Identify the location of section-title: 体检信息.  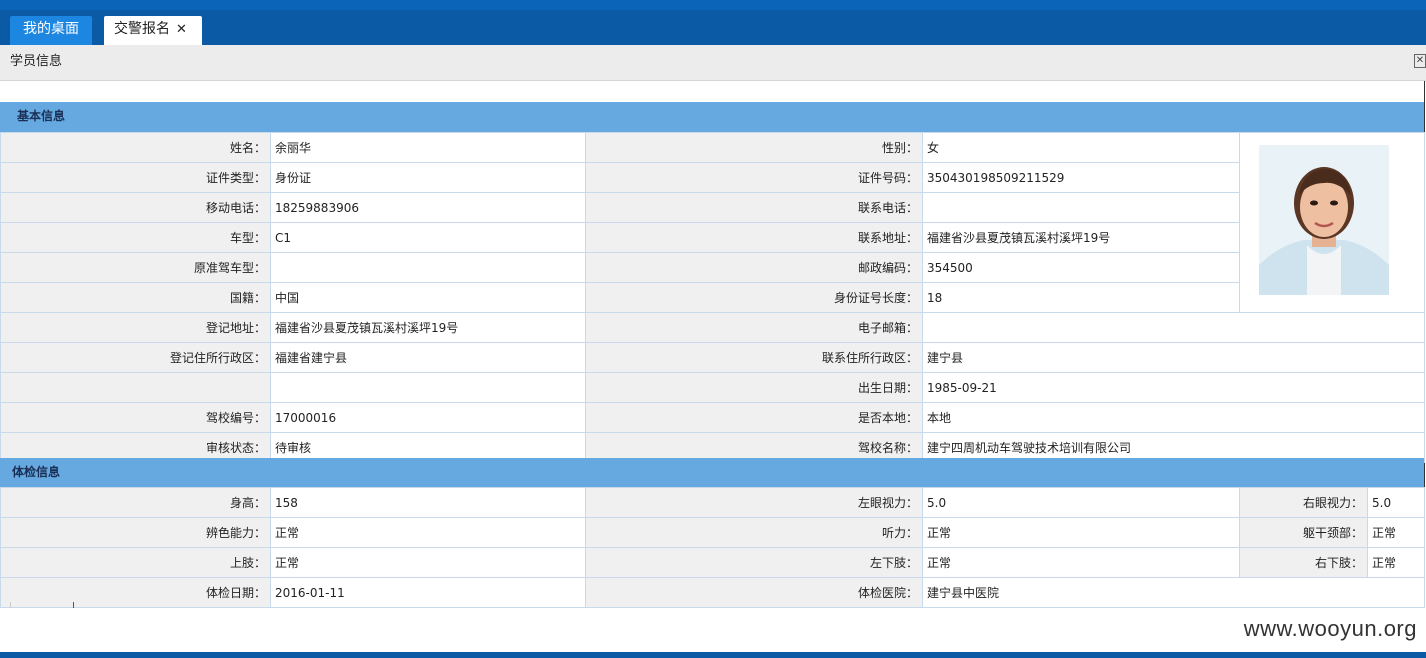
(36, 472).